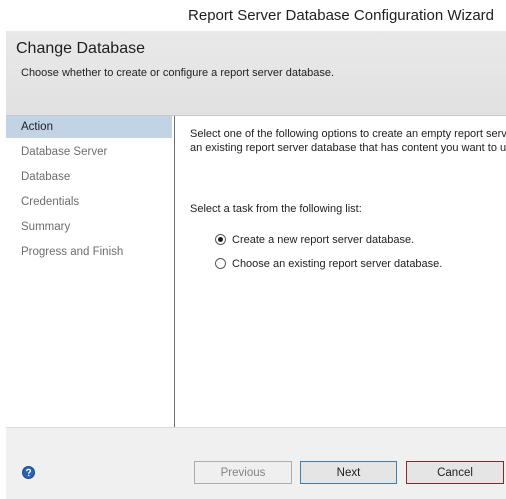 This screenshot has height=499, width=506. Describe the element at coordinates (455, 472) in the screenshot. I see `cancel-button: Cancel` at that location.